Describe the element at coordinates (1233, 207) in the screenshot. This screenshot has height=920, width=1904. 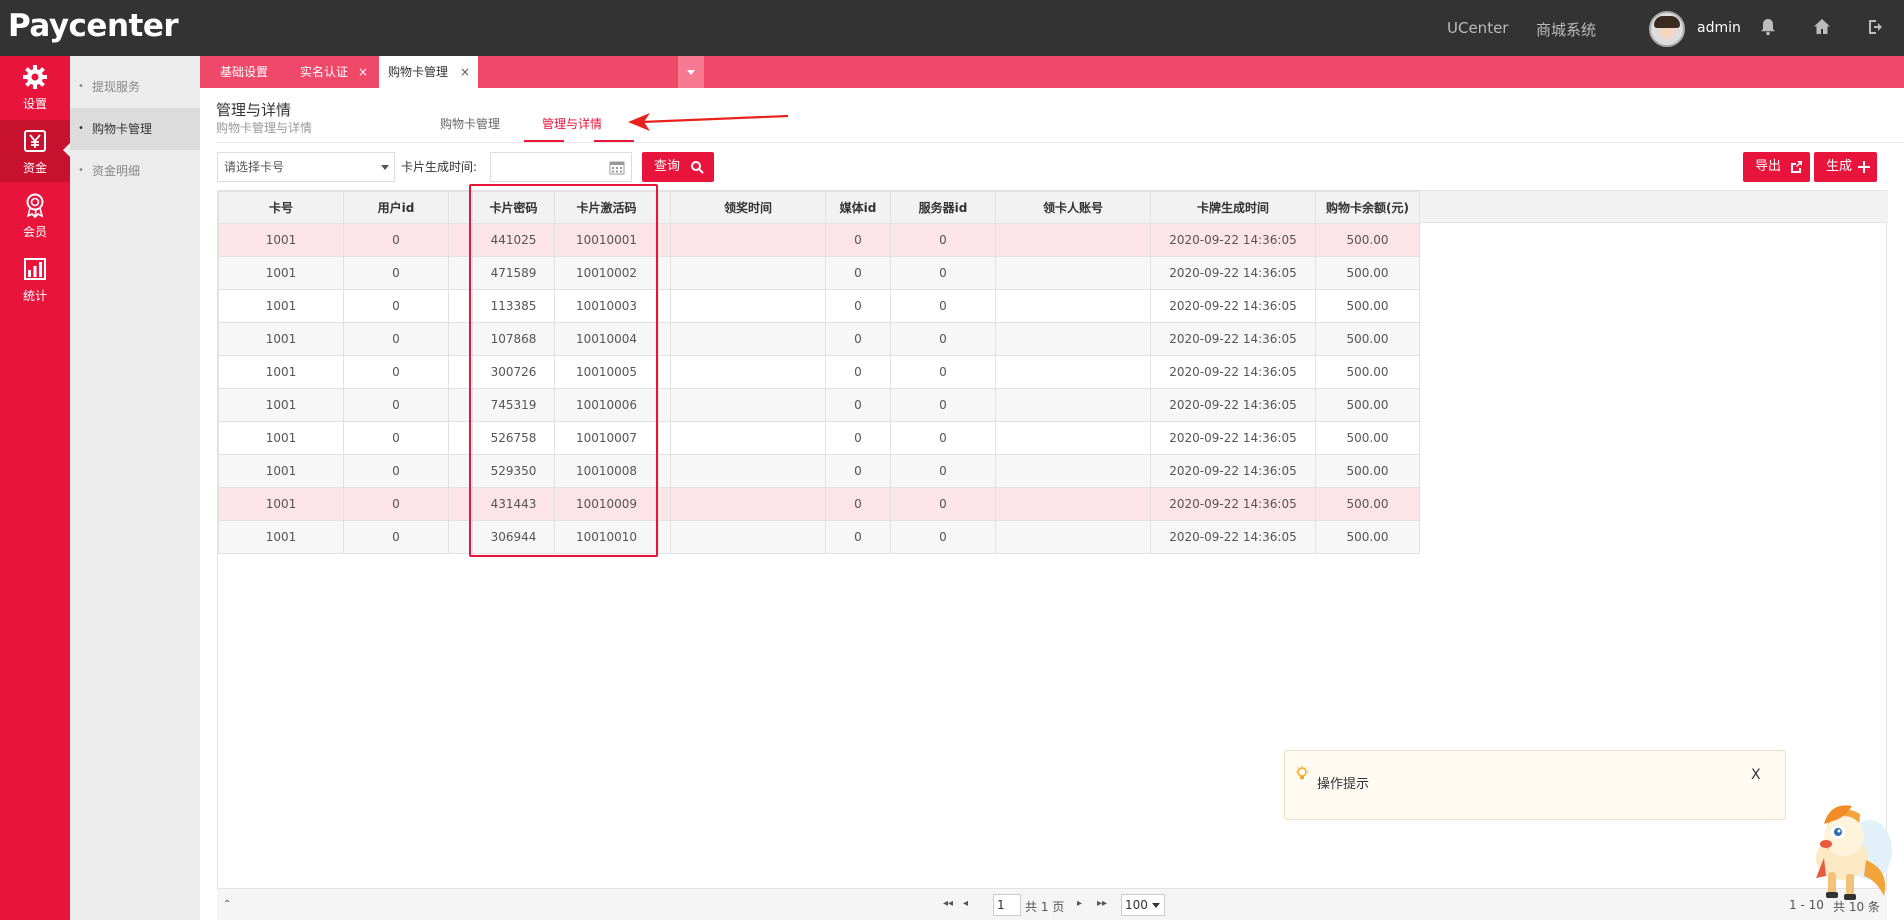
I see `column-header: 卡牌生成时间` at that location.